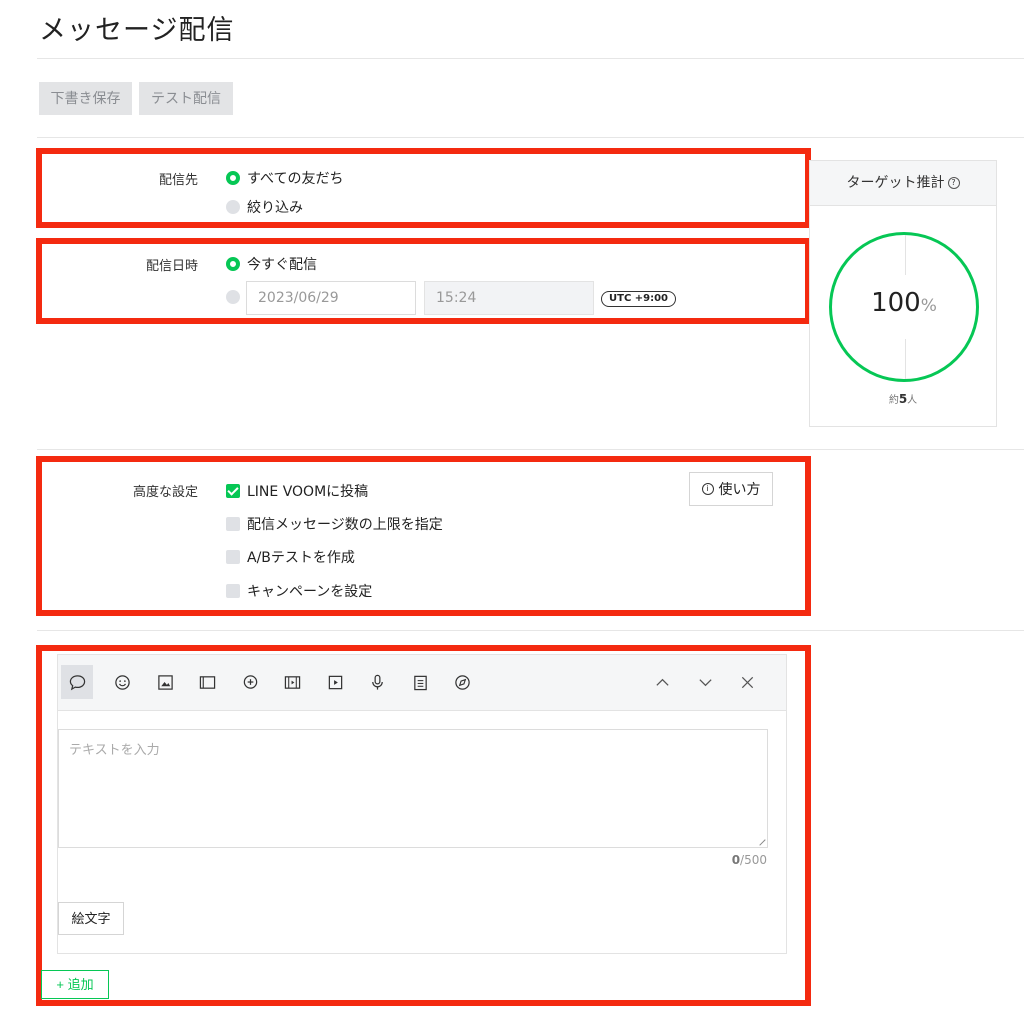  I want to click on advanced-option-label: 配信メッセージ数の上限を指定, so click(345, 525).